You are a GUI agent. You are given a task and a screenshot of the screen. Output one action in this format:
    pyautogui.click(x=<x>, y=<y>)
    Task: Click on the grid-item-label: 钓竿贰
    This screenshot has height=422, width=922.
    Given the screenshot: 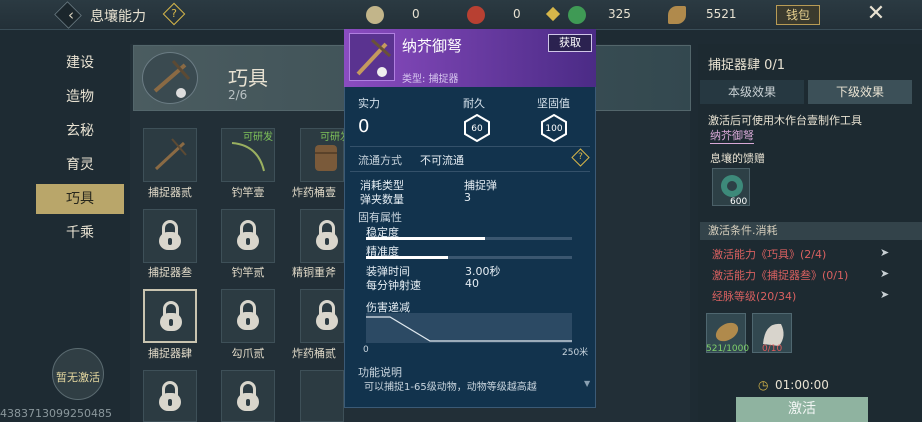 What is the action you would take?
    pyautogui.click(x=248, y=272)
    